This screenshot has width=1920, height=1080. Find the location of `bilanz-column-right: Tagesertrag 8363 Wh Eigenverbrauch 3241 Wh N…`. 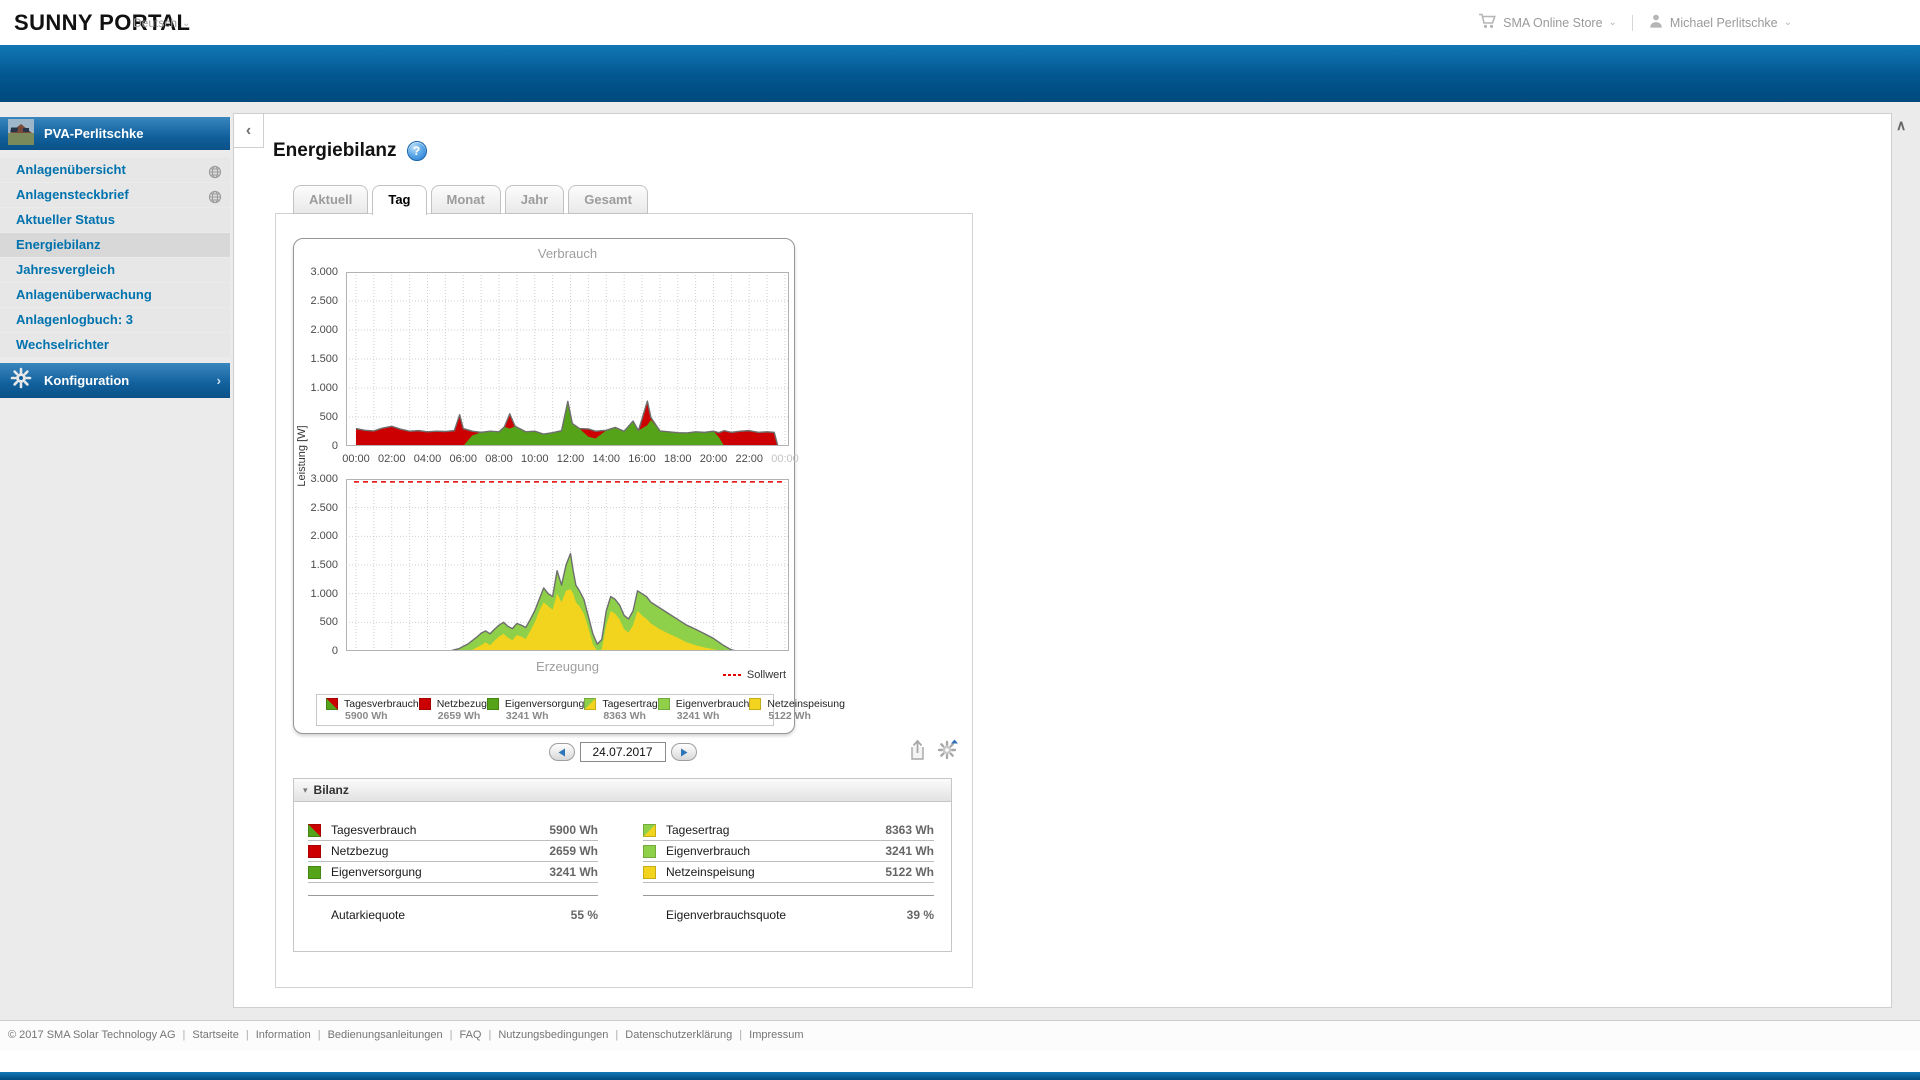

bilanz-column-right: Tagesertrag 8363 Wh Eigenverbrauch 3241 Wh N… is located at coordinates (788, 877).